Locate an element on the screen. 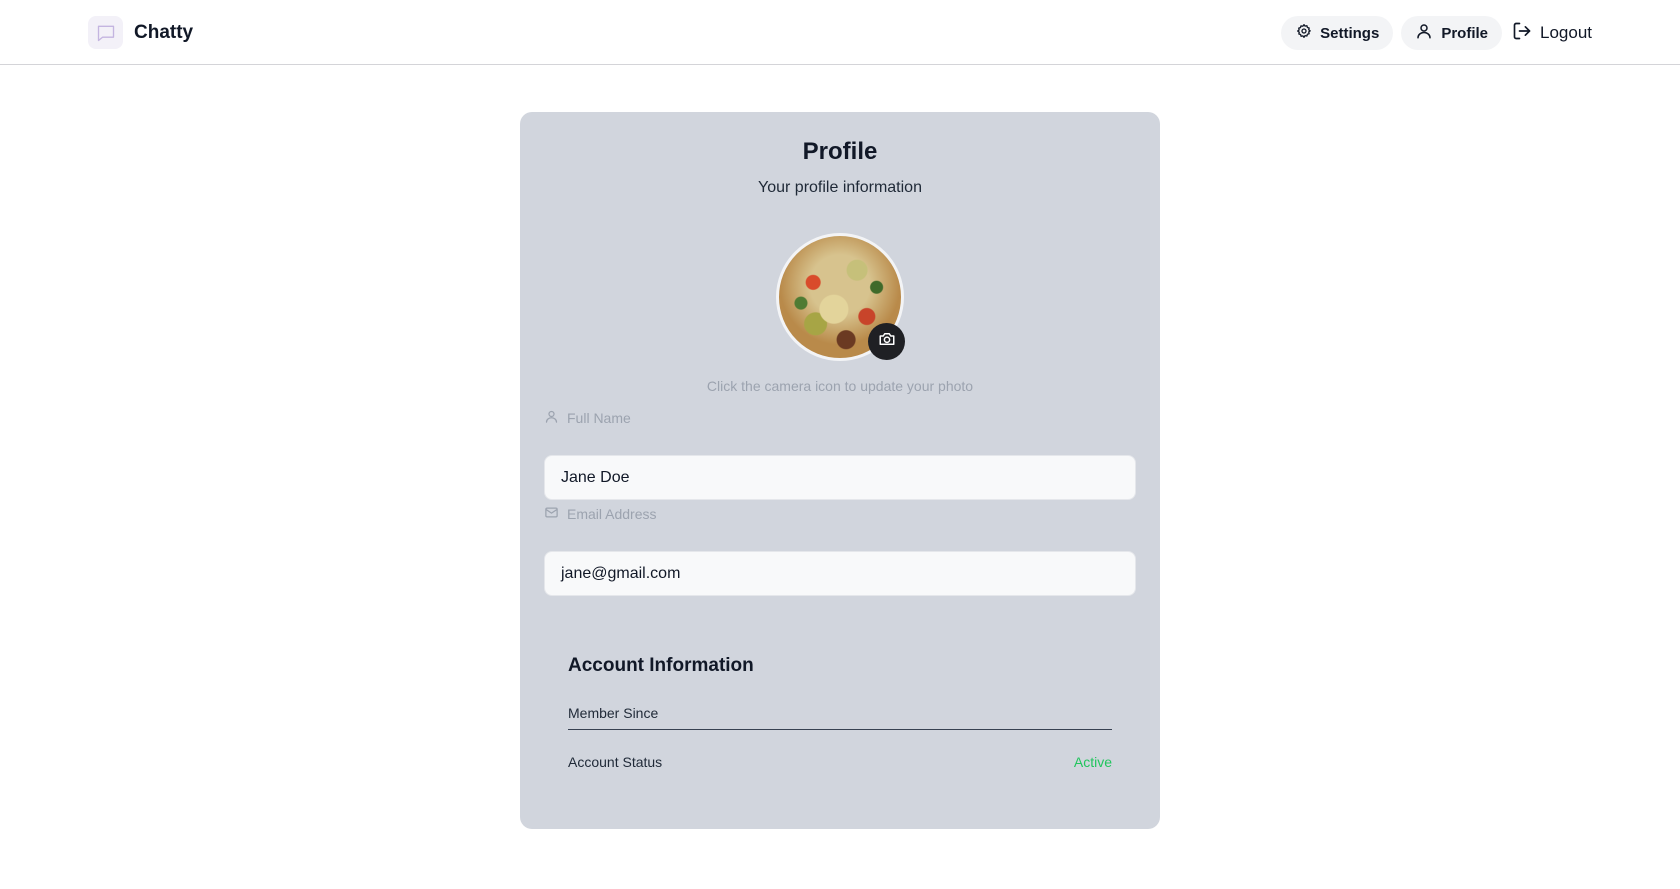  camera-icon is located at coordinates (887, 341).